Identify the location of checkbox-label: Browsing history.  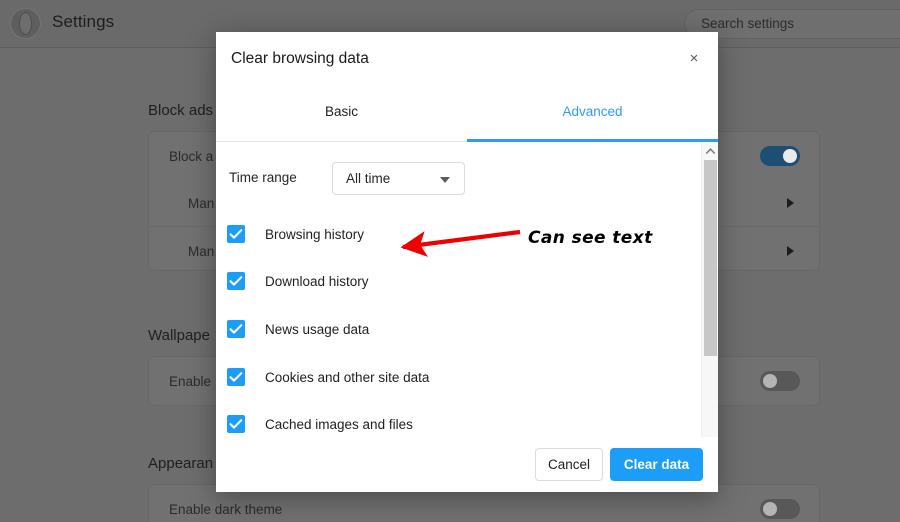
(315, 234).